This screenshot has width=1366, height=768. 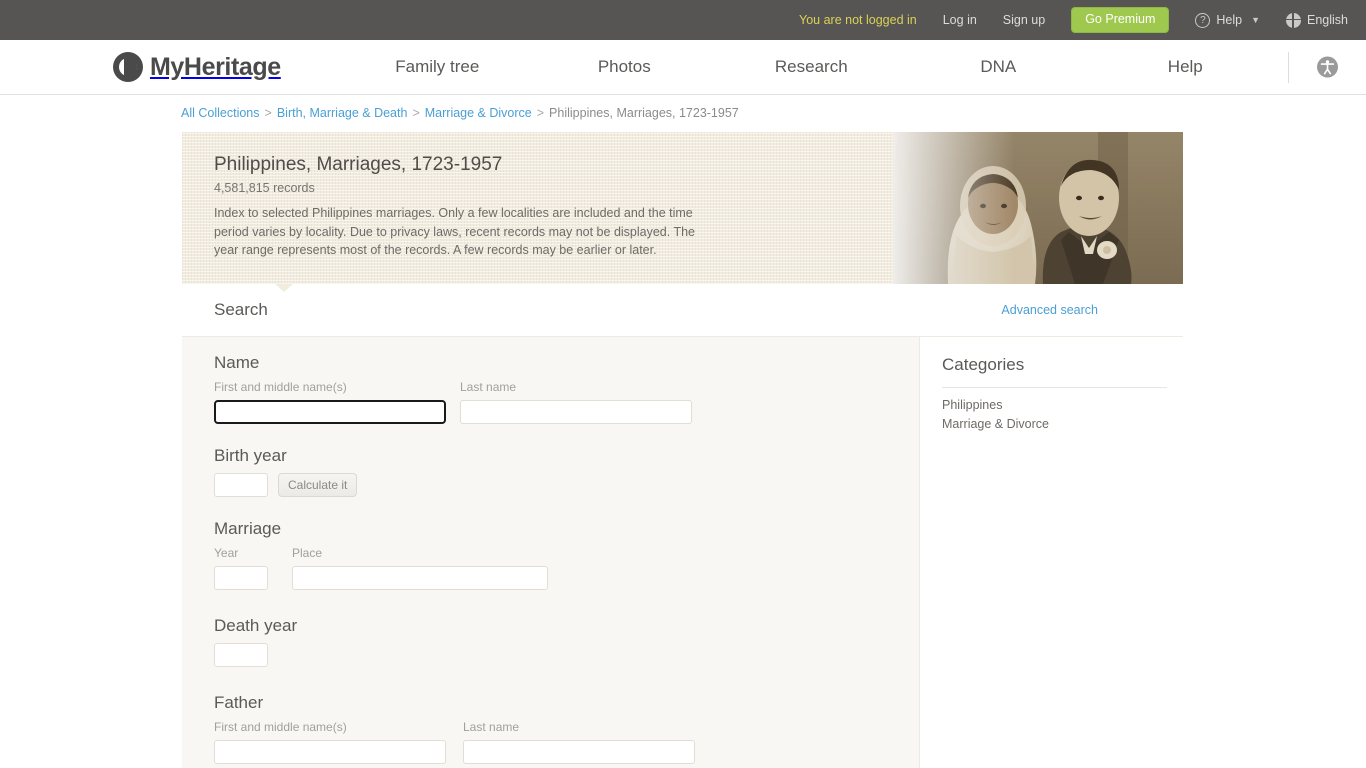 I want to click on chevron-down-icon: ▼, so click(x=1255, y=20).